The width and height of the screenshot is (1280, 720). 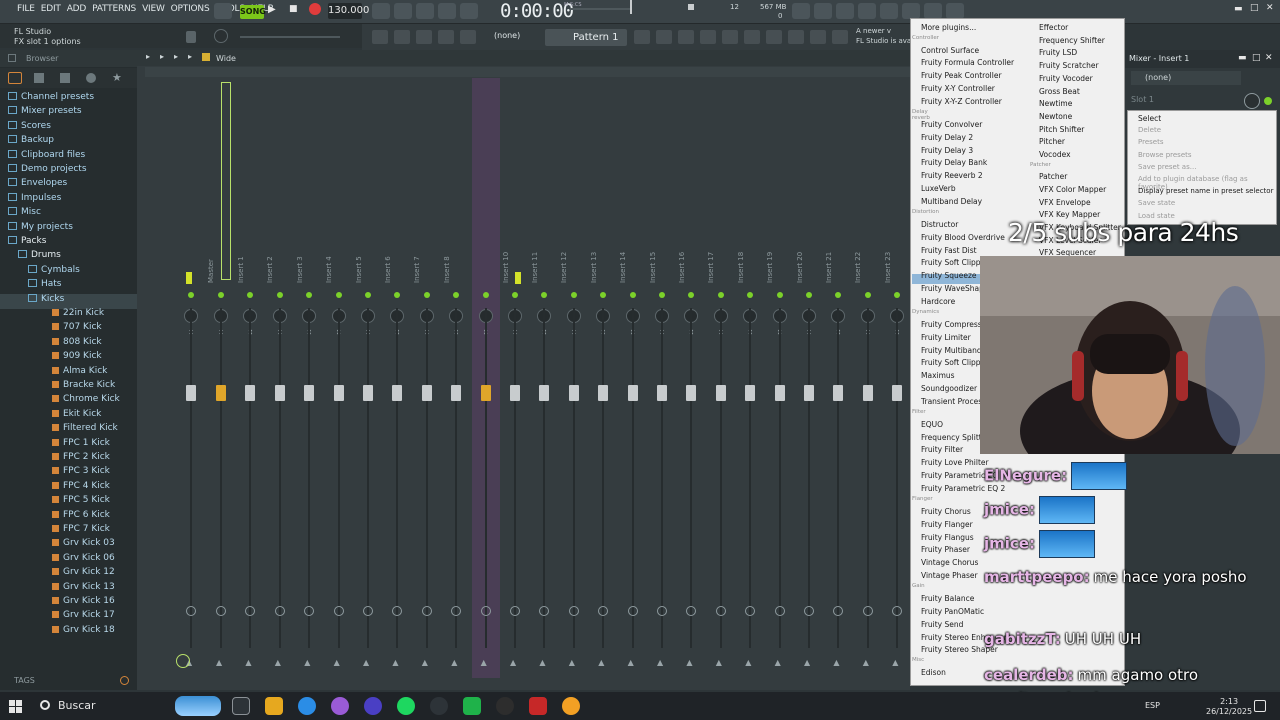 I want to click on plugin-menu-item: Control Surface, so click(x=950, y=50).